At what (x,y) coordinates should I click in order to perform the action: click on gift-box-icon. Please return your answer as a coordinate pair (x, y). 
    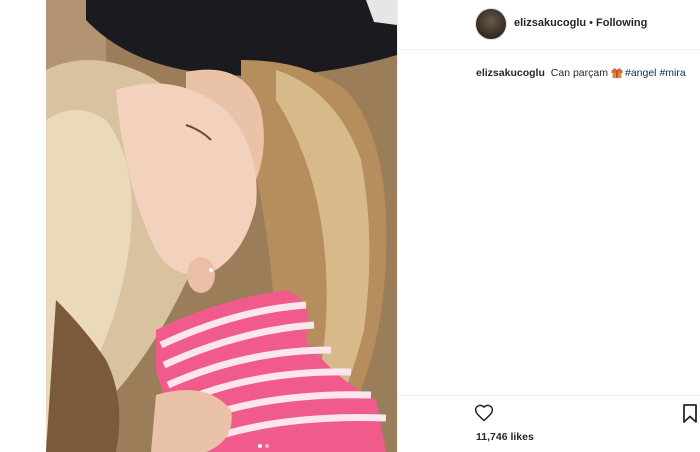
    Looking at the image, I should click on (617, 73).